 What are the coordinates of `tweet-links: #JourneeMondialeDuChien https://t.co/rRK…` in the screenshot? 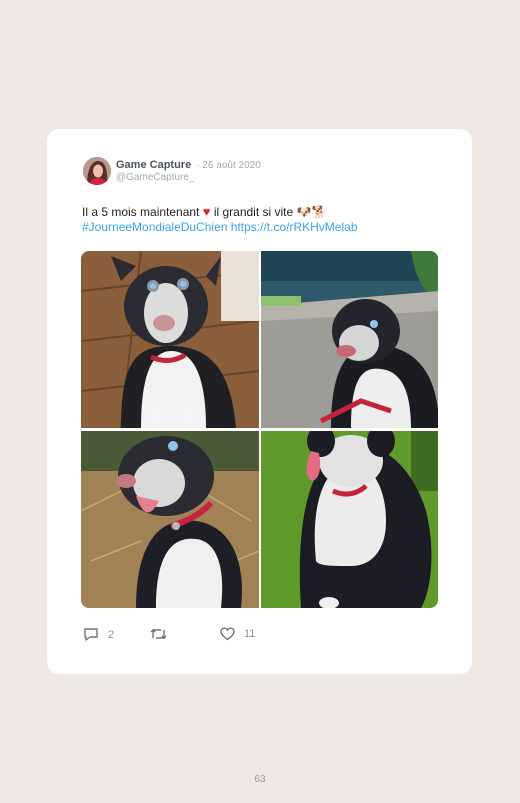 It's located at (220, 227).